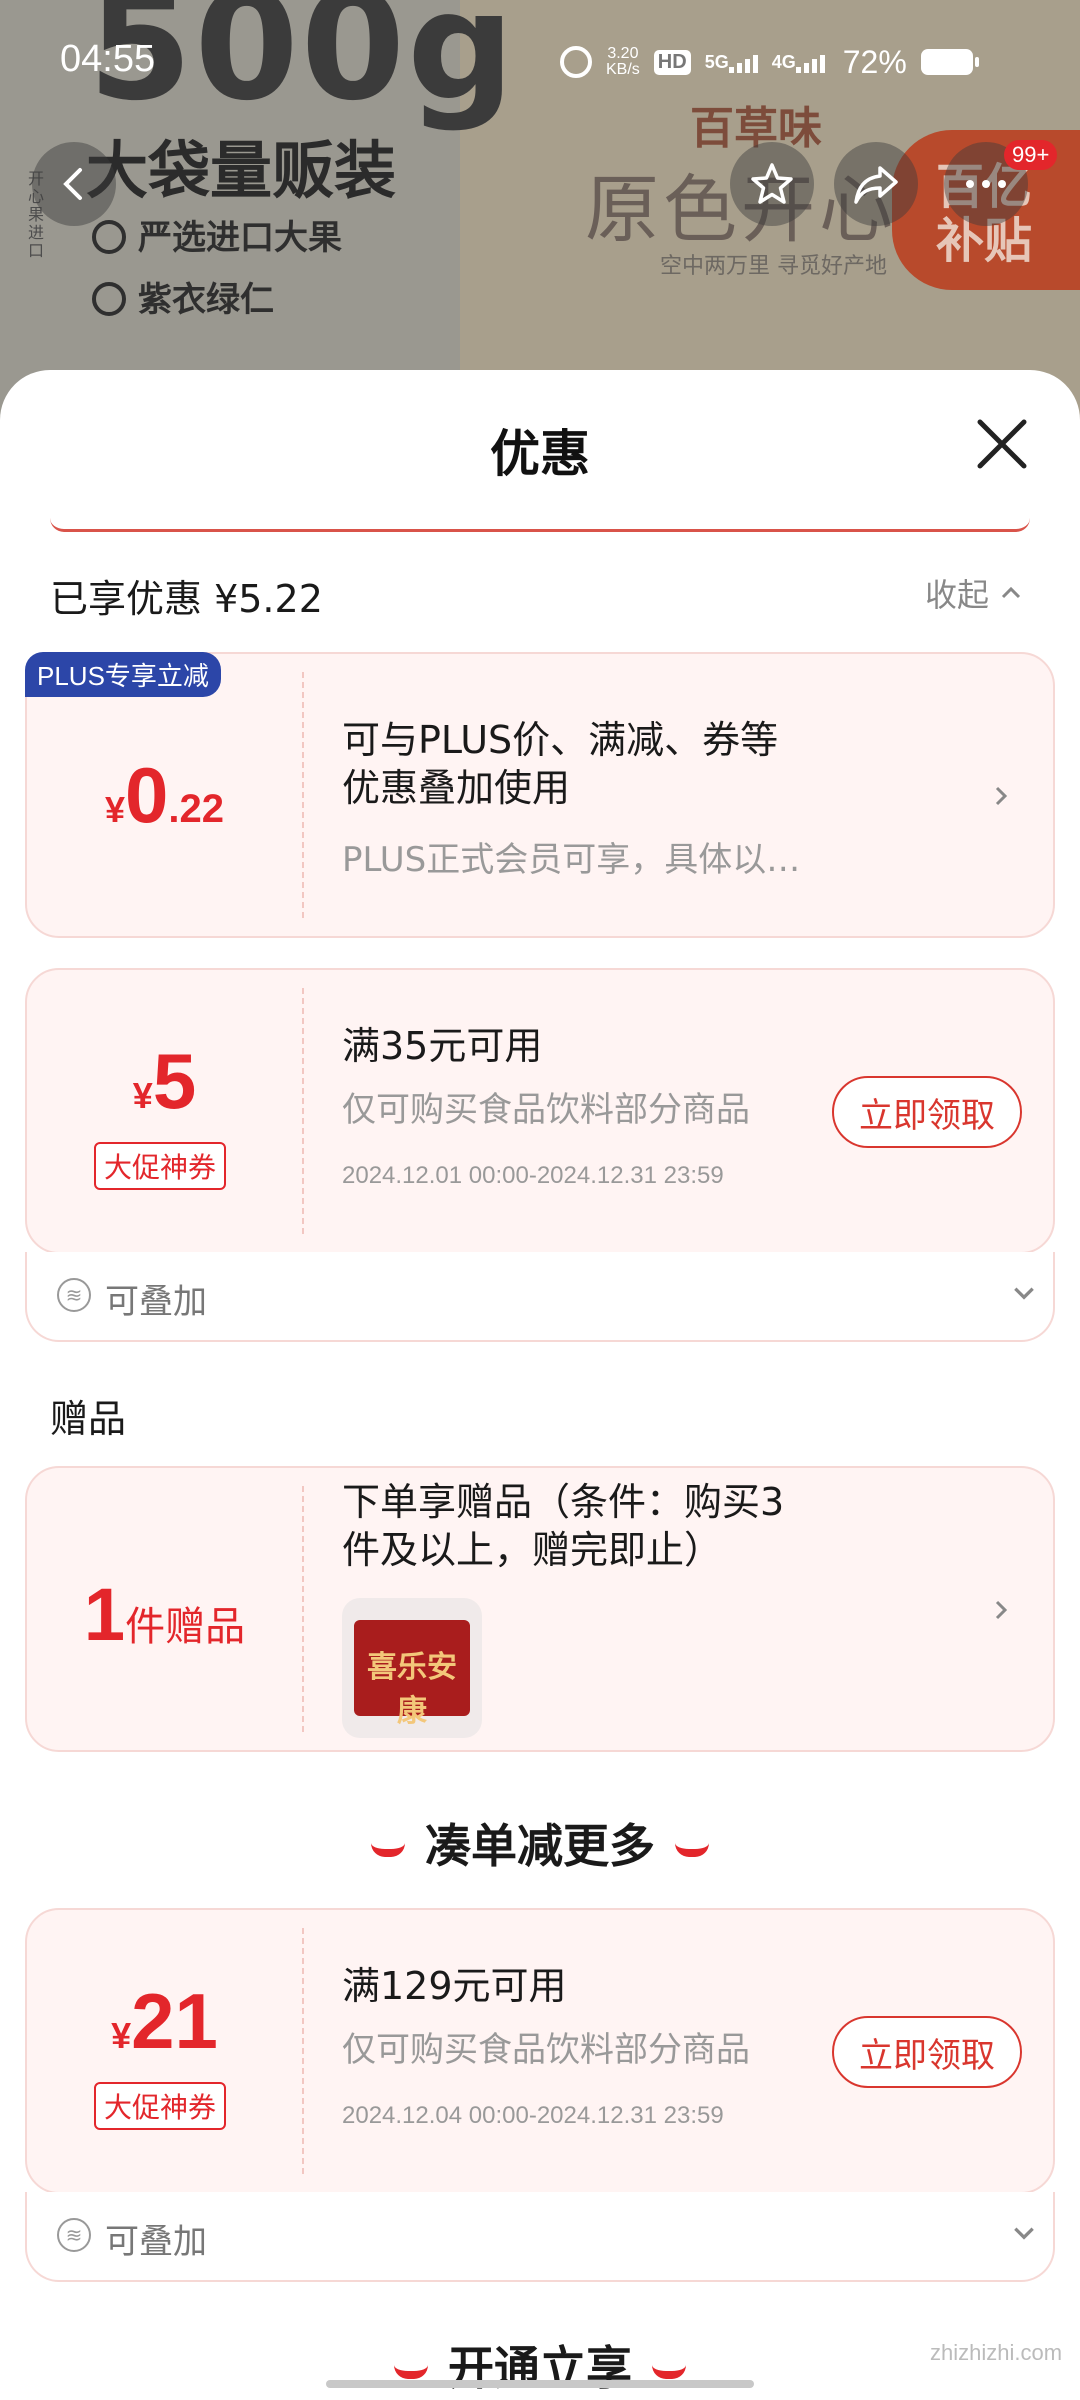  What do you see at coordinates (540, 1843) in the screenshot?
I see `more-discounts-heading: 凑单减更多` at bounding box center [540, 1843].